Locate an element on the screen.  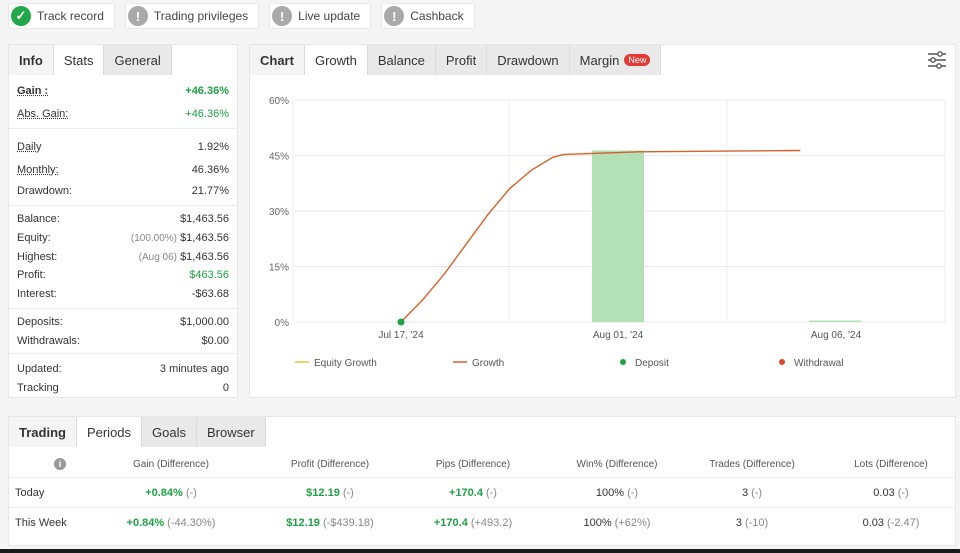
stat-value: (Aug 06) $1,463.56 is located at coordinates (184, 257).